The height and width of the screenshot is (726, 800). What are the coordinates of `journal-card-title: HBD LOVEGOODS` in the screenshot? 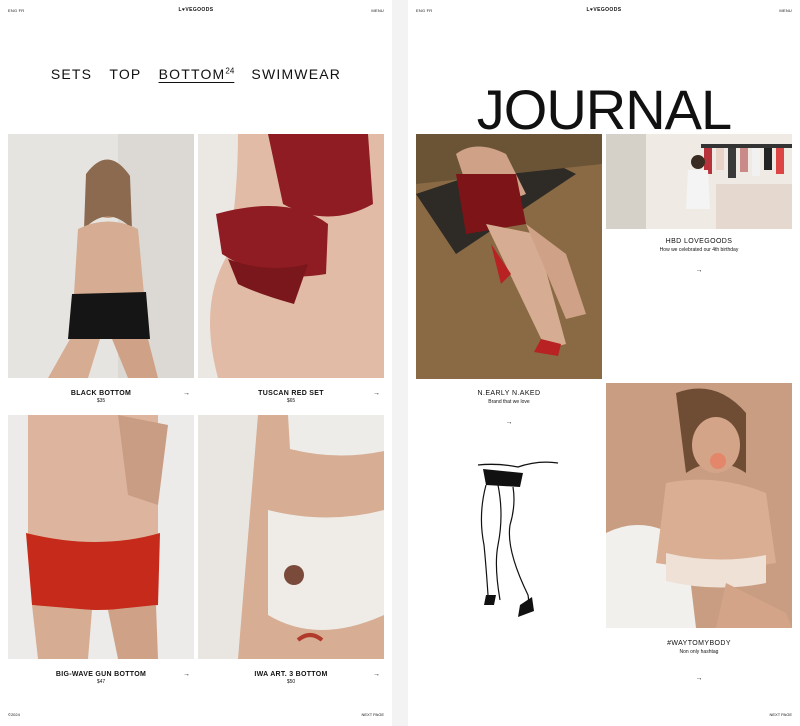 It's located at (699, 241).